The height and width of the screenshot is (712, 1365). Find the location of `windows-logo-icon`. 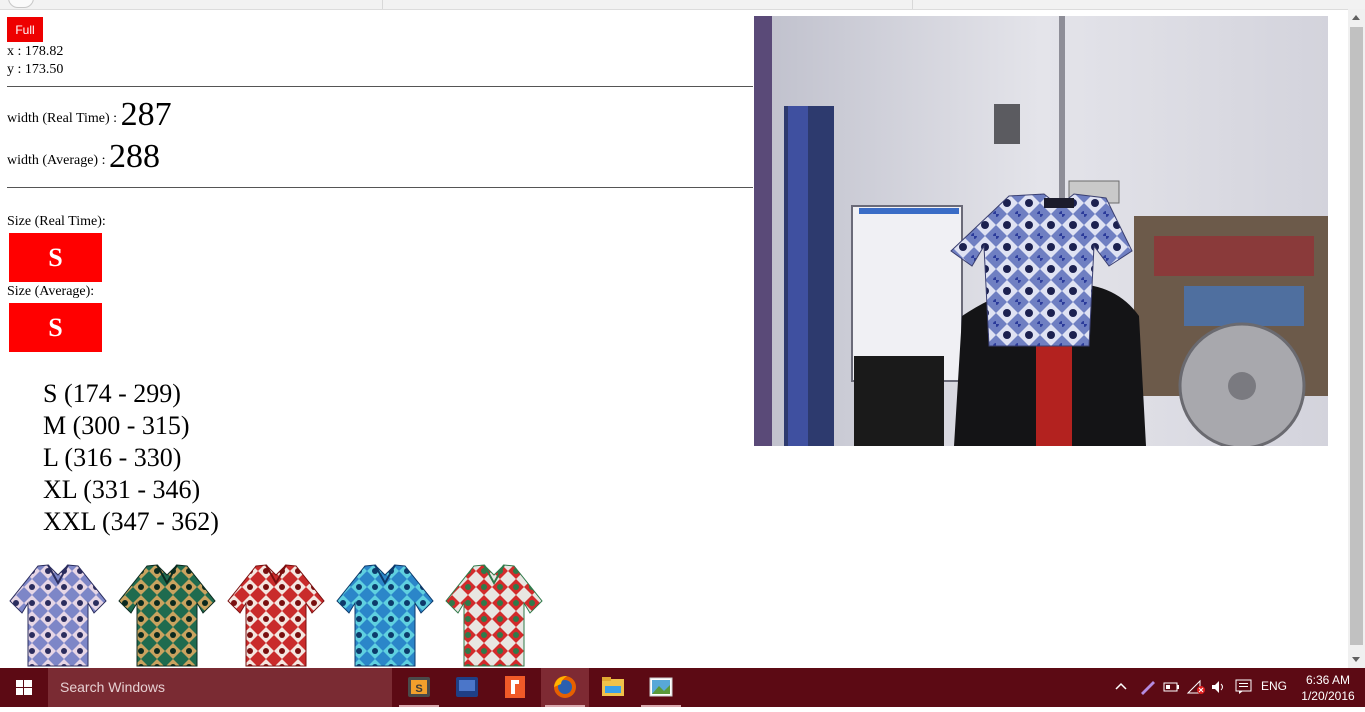

windows-logo-icon is located at coordinates (24, 687).